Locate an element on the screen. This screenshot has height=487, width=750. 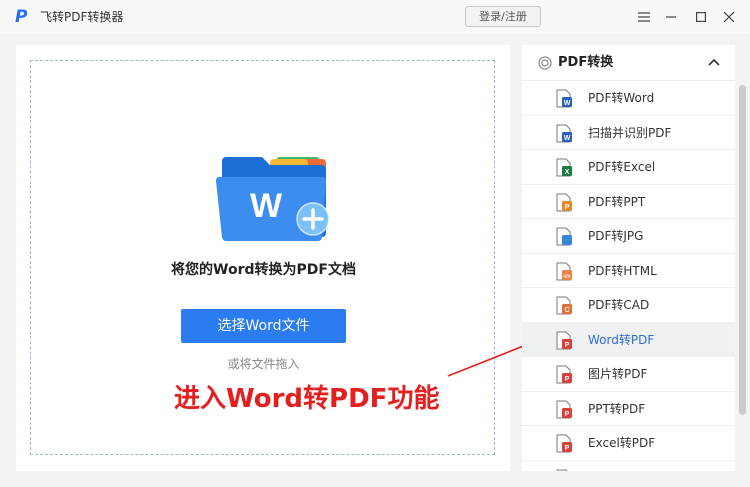
sidebar-item-8: P 图片转PDF is located at coordinates (628, 374).